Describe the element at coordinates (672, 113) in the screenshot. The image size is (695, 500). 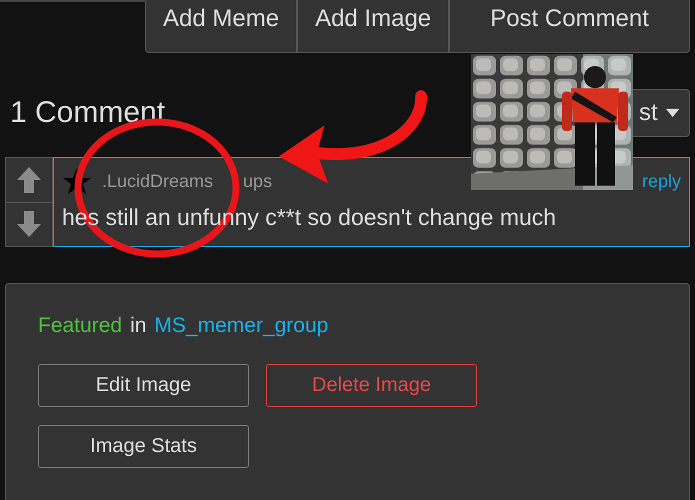
I see `caret-icon` at that location.